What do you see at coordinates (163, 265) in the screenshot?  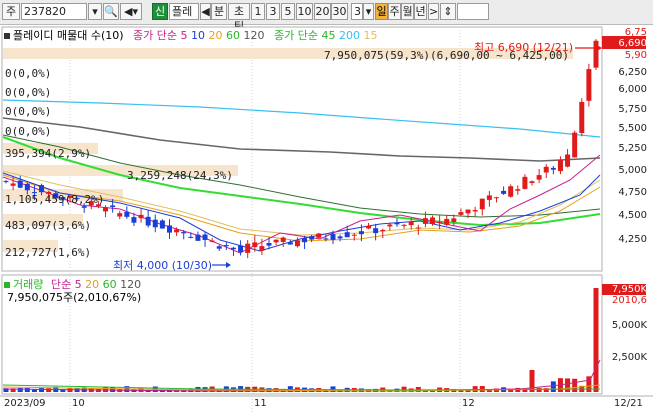 I see `low-annotation: 최저 4,000 (10/30)` at bounding box center [163, 265].